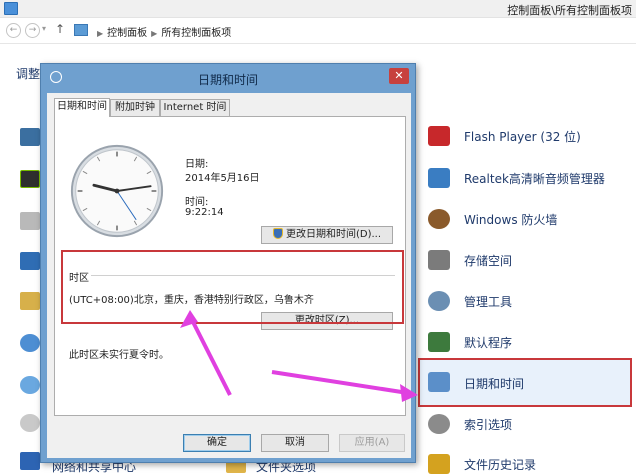  Describe the element at coordinates (210, 355) in the screenshot. I see `arrow-shaft-up` at that location.